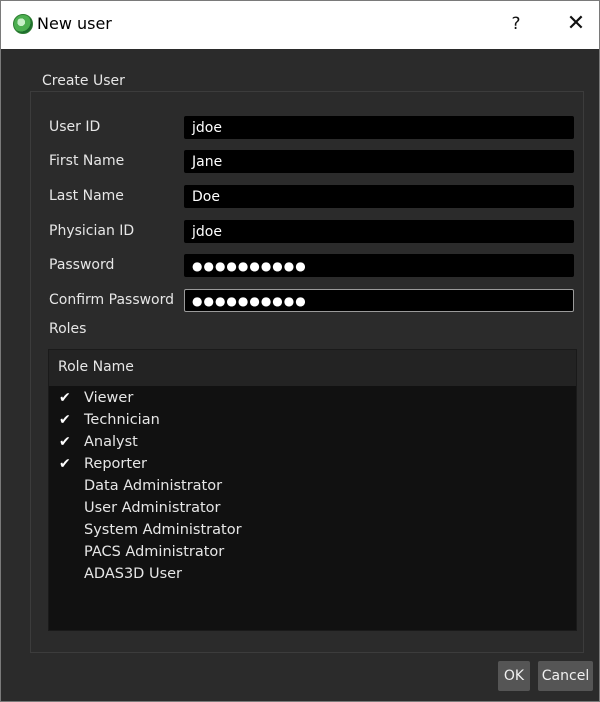  Describe the element at coordinates (312, 465) in the screenshot. I see `role-row: ✔ Reporter` at that location.